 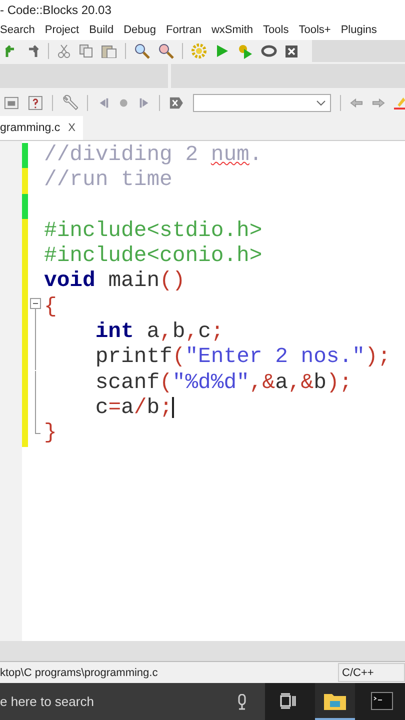 What do you see at coordinates (314, 30) in the screenshot?
I see `menu-item: Tools+` at bounding box center [314, 30].